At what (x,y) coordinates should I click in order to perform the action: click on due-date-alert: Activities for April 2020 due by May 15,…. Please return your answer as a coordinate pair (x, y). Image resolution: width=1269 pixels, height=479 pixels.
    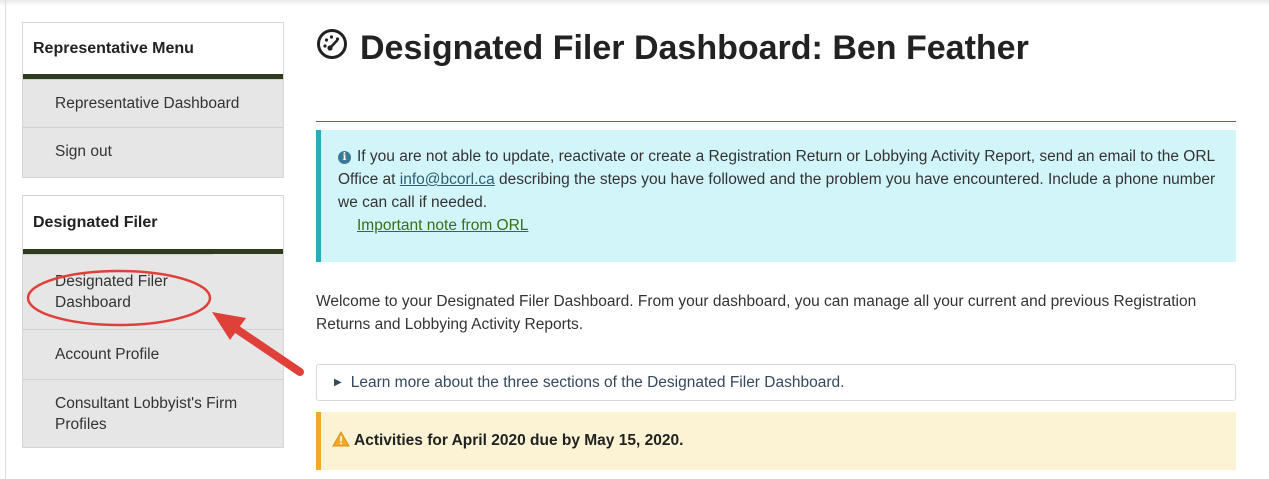
    Looking at the image, I should click on (776, 441).